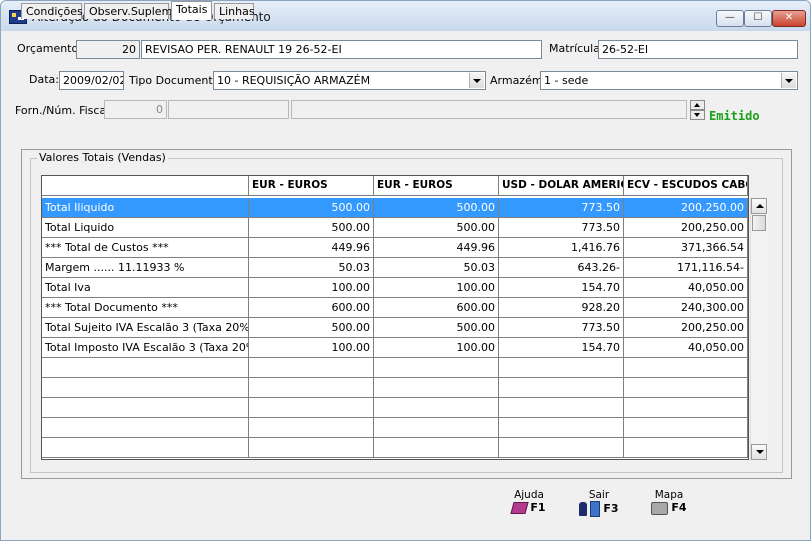 This screenshot has width=811, height=541. Describe the element at coordinates (730, 18) in the screenshot. I see `minimize-button: —` at that location.